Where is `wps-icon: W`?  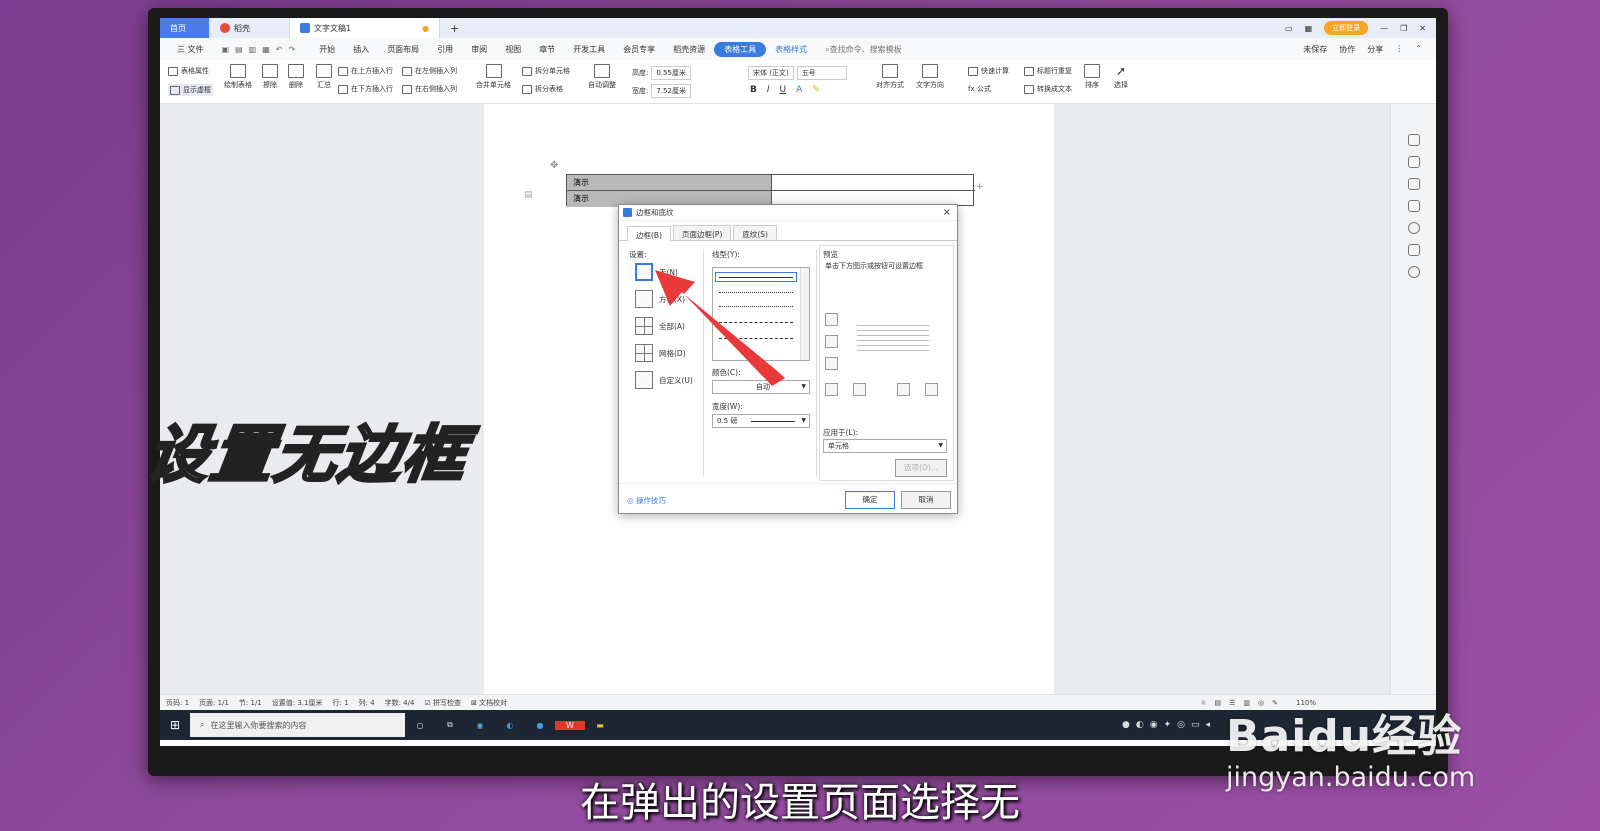 wps-icon: W is located at coordinates (570, 725).